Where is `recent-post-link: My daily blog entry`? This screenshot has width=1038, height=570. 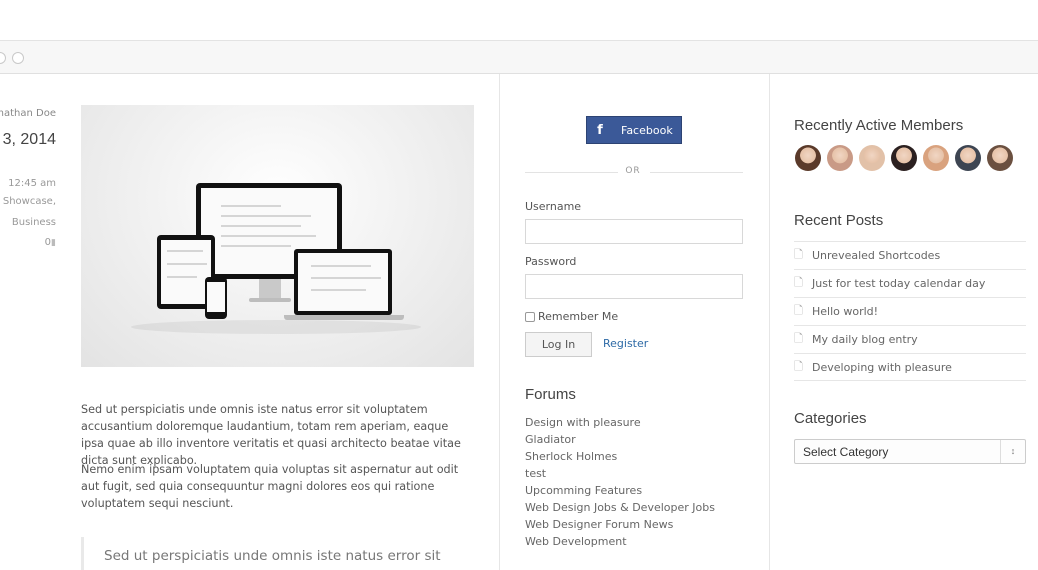 recent-post-link: My daily blog entry is located at coordinates (865, 339).